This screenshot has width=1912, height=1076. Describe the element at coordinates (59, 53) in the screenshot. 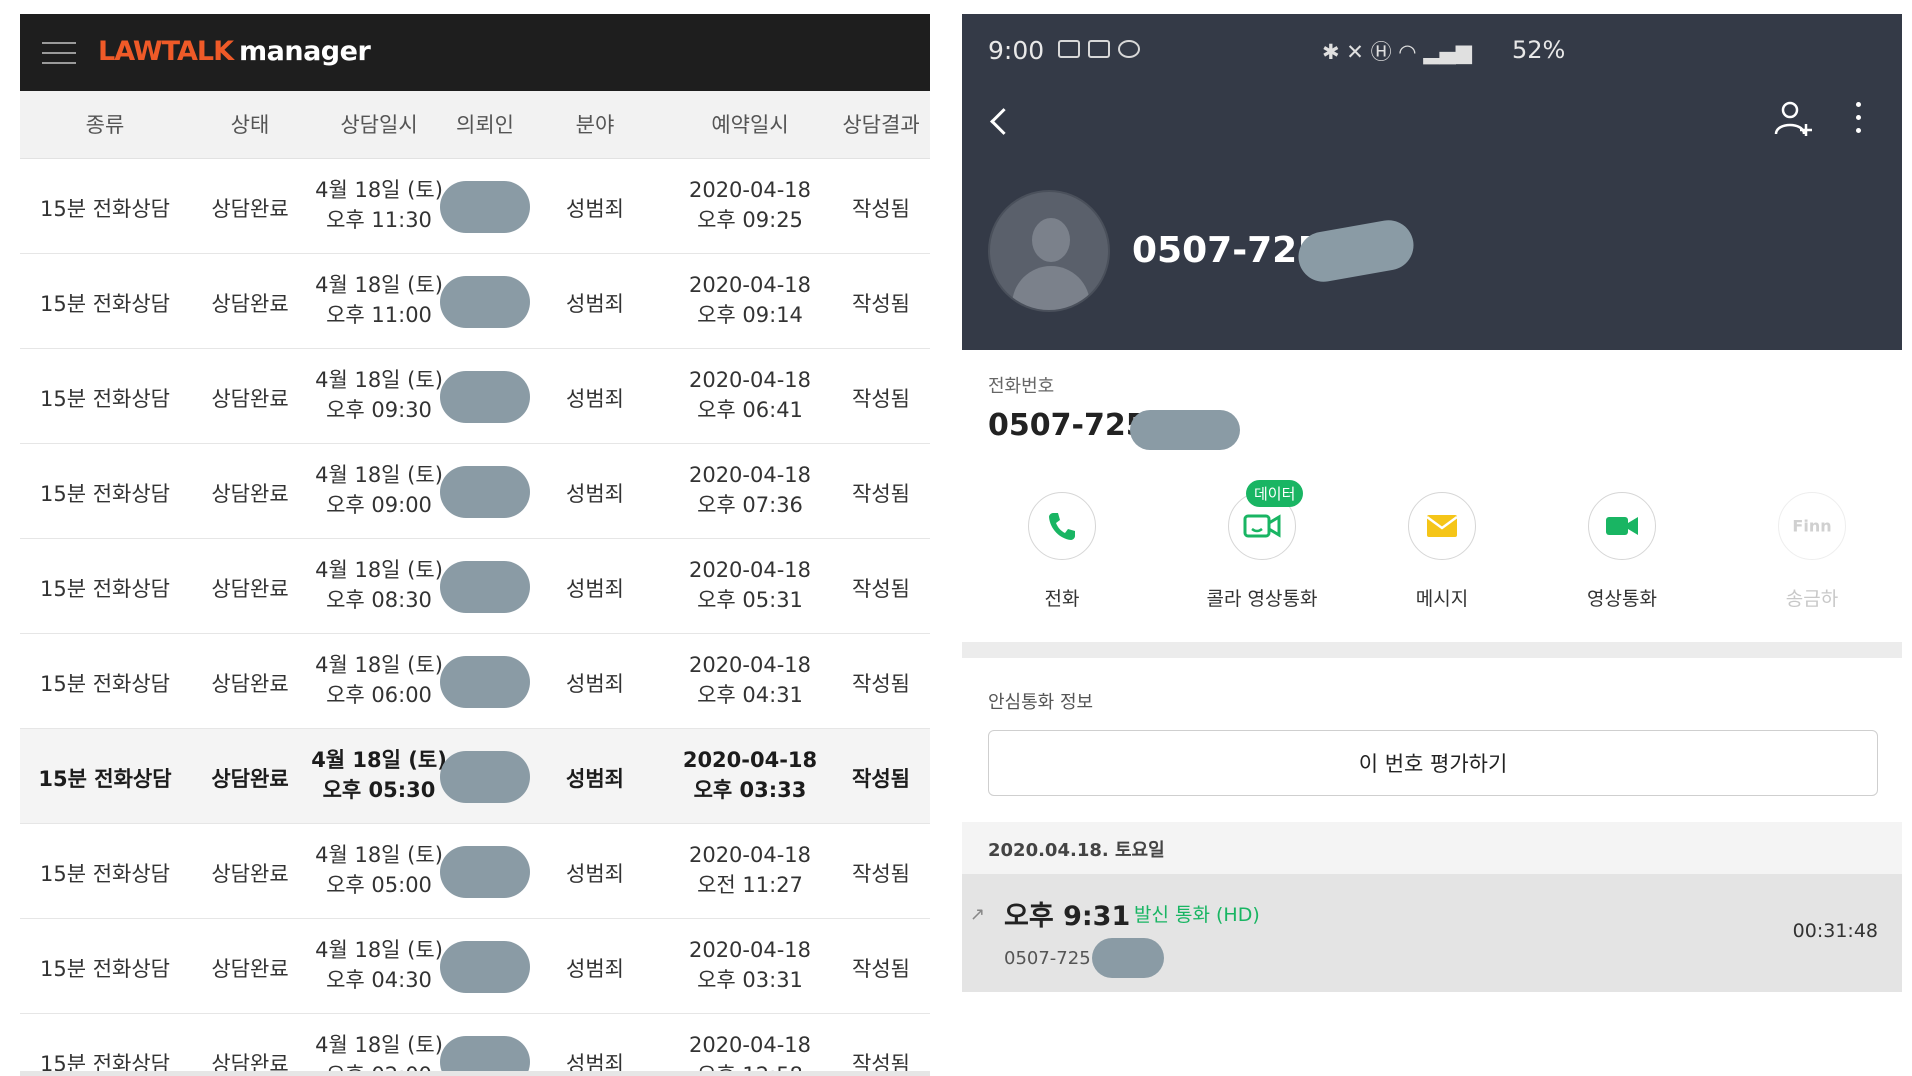

I see `hamburger-menu-icon` at that location.